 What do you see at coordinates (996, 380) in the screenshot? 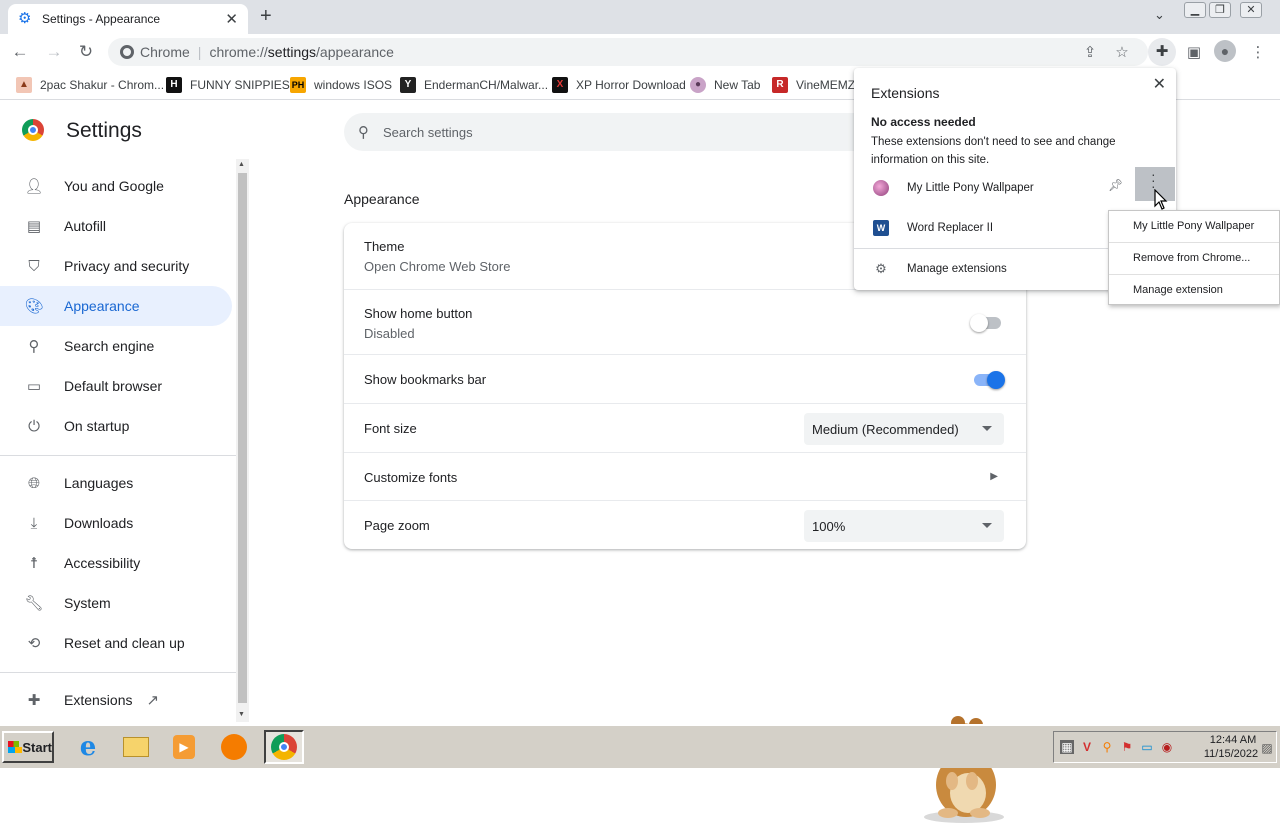
I see `toggle-knob` at bounding box center [996, 380].